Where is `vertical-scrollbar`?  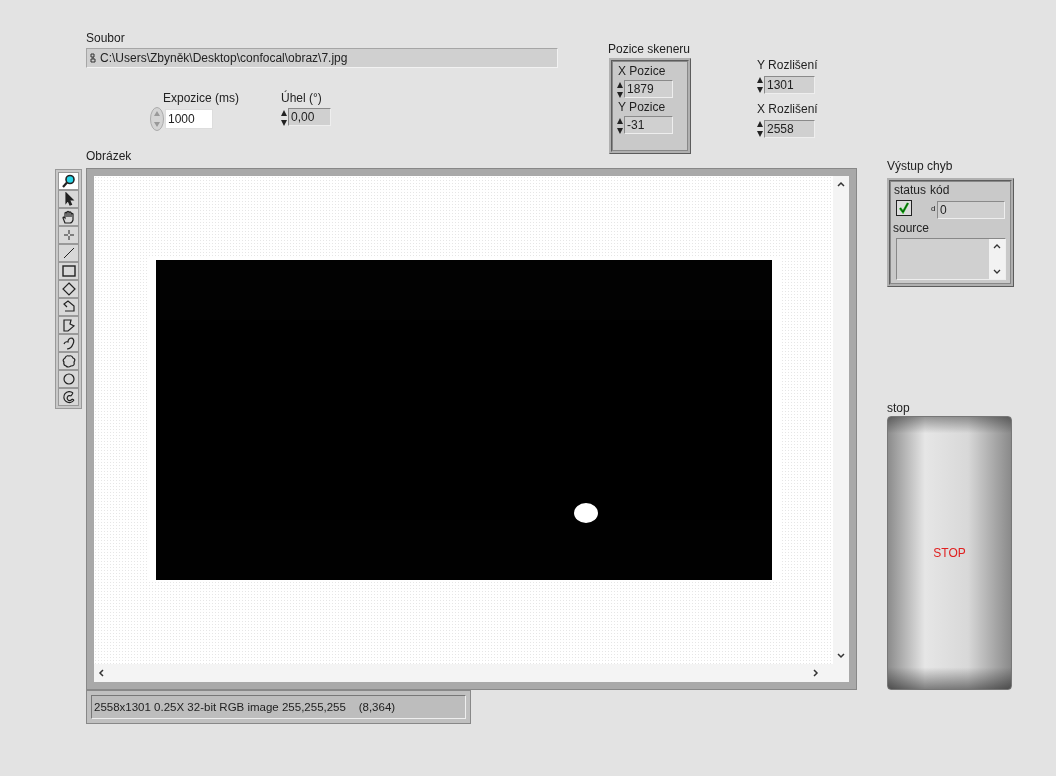 vertical-scrollbar is located at coordinates (841, 420).